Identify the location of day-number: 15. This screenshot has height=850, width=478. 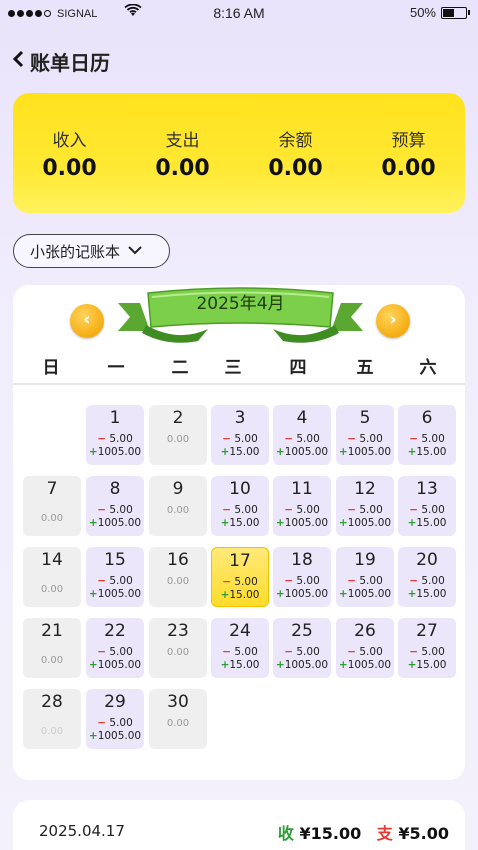
(115, 560).